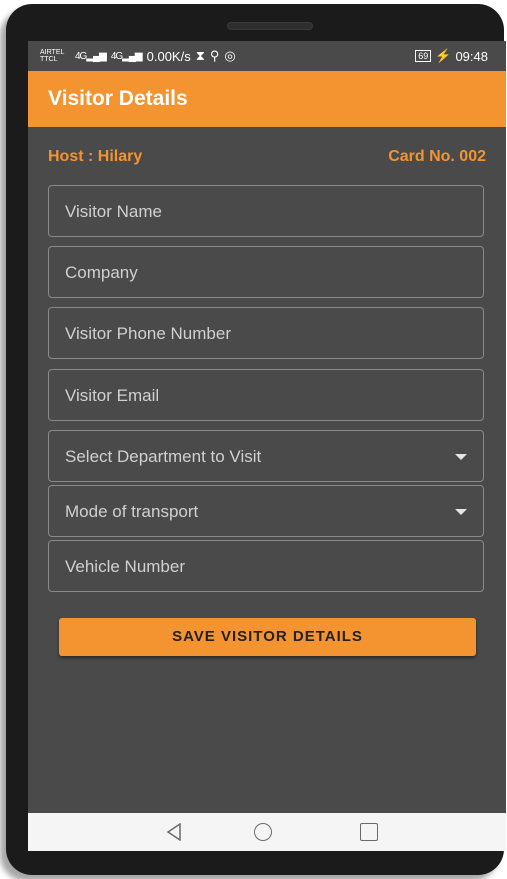 This screenshot has height=879, width=507. I want to click on status-left: AIRTEL TTCL 4G▂▄▆ 4G▂▄▆ 0.00K/s ⧗ ⚲ ◎, so click(138, 56).